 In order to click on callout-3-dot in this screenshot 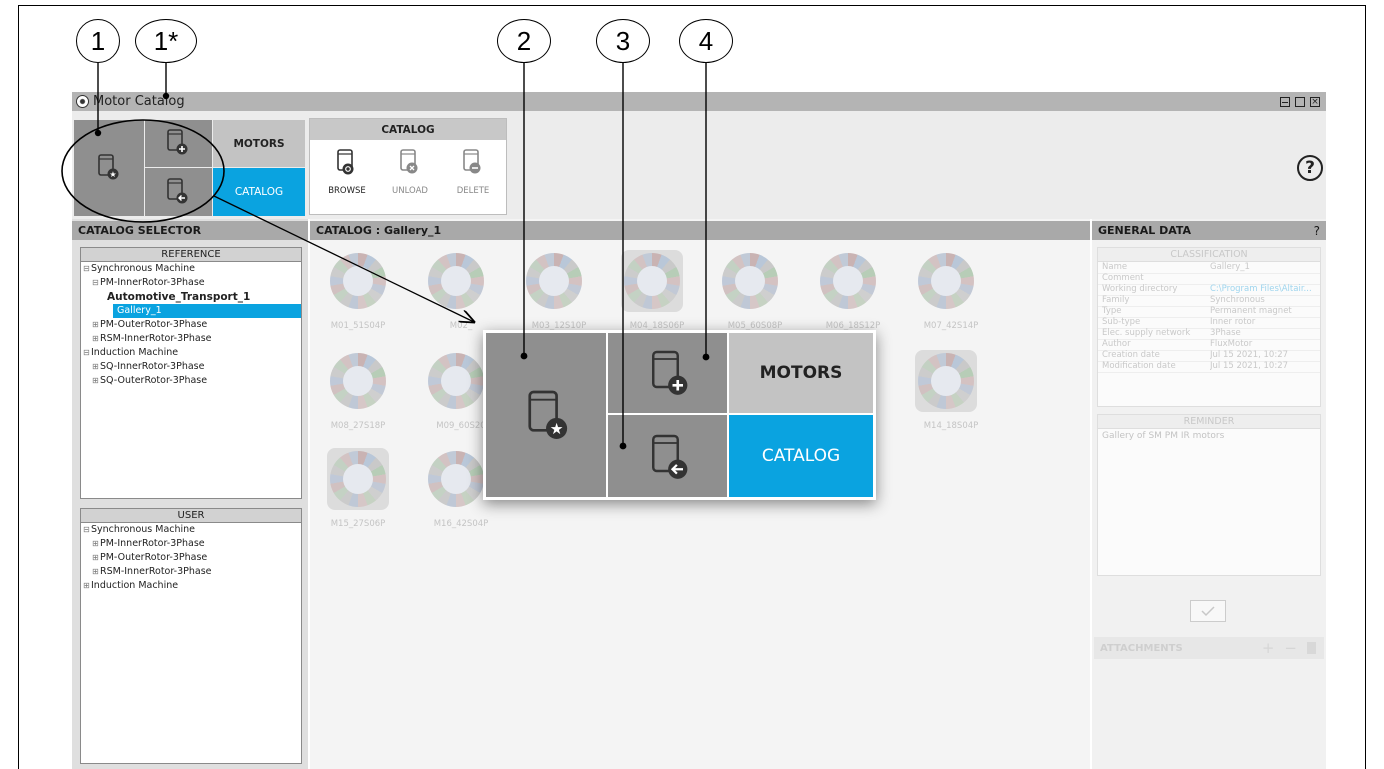, I will do `click(623, 446)`.